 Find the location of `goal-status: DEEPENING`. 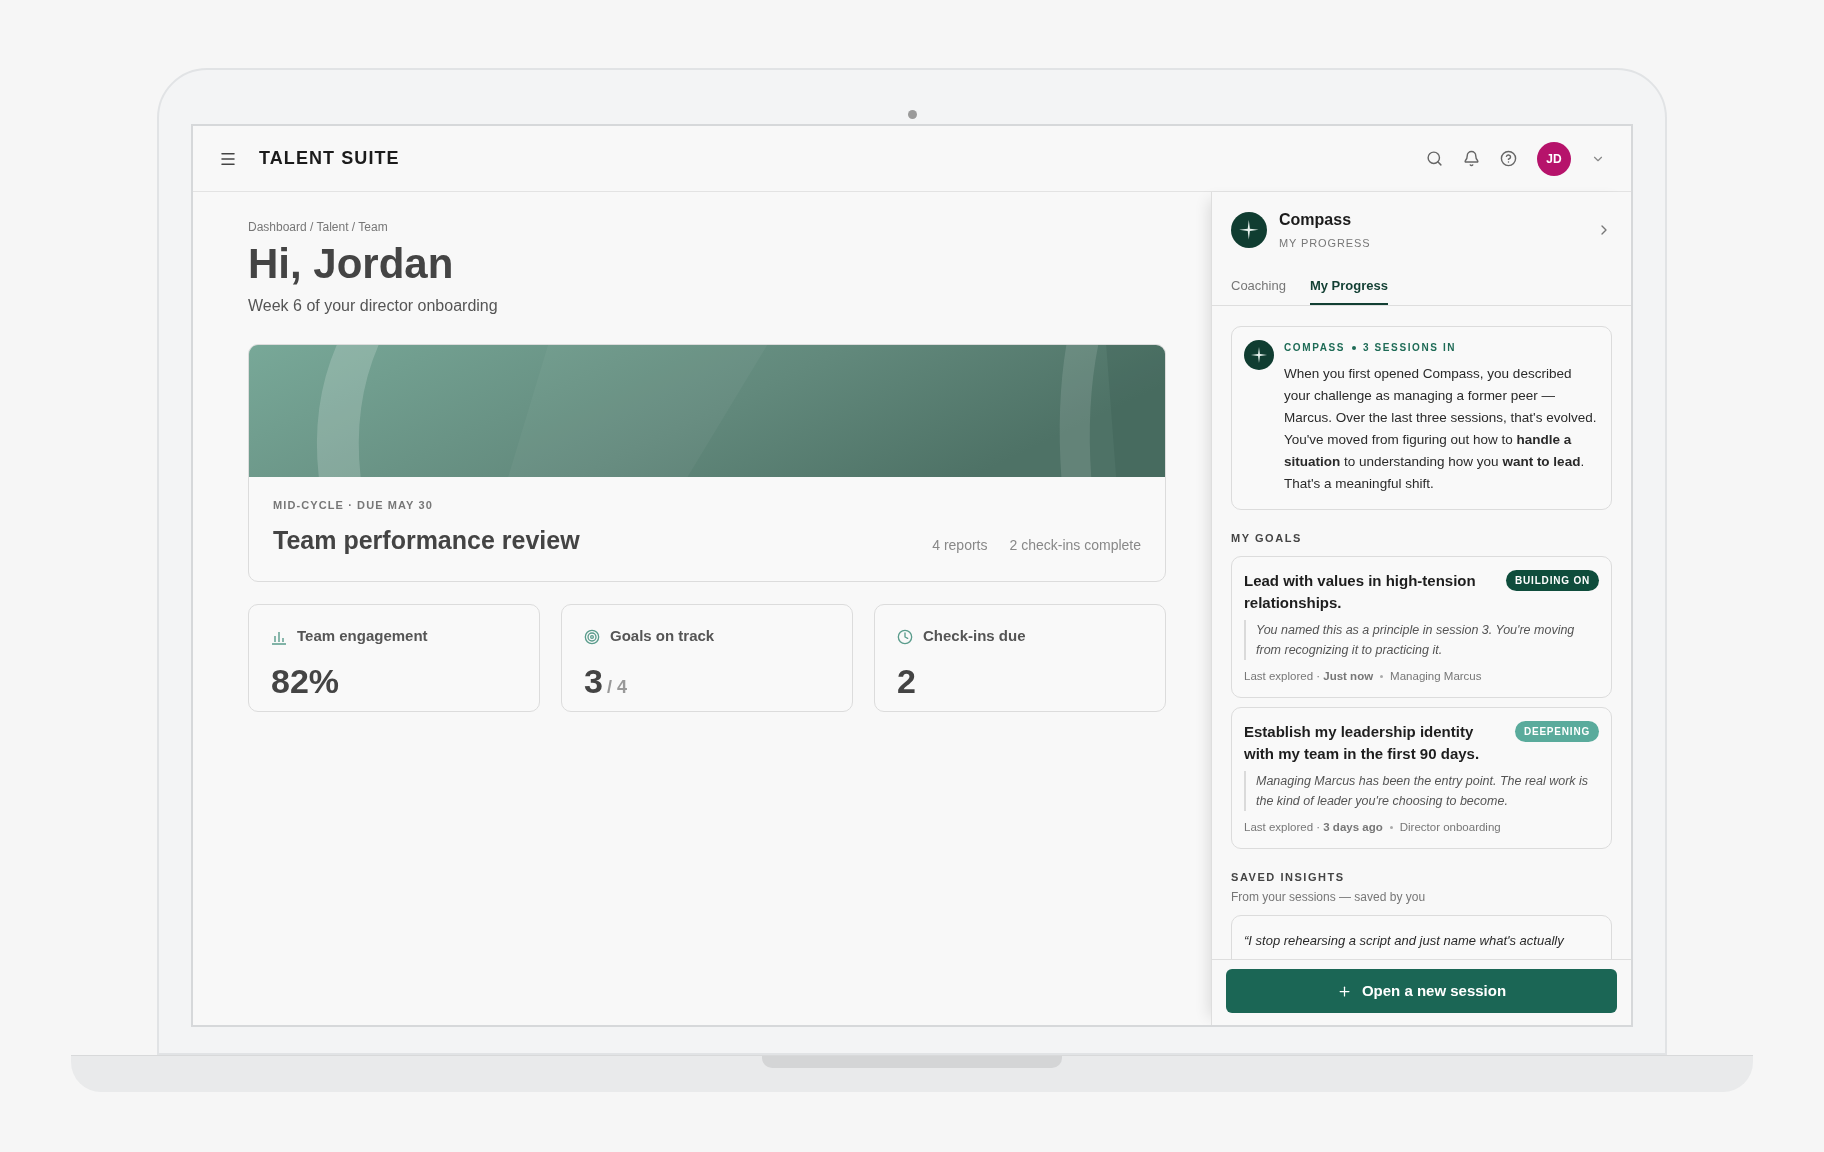

goal-status: DEEPENING is located at coordinates (1556, 731).